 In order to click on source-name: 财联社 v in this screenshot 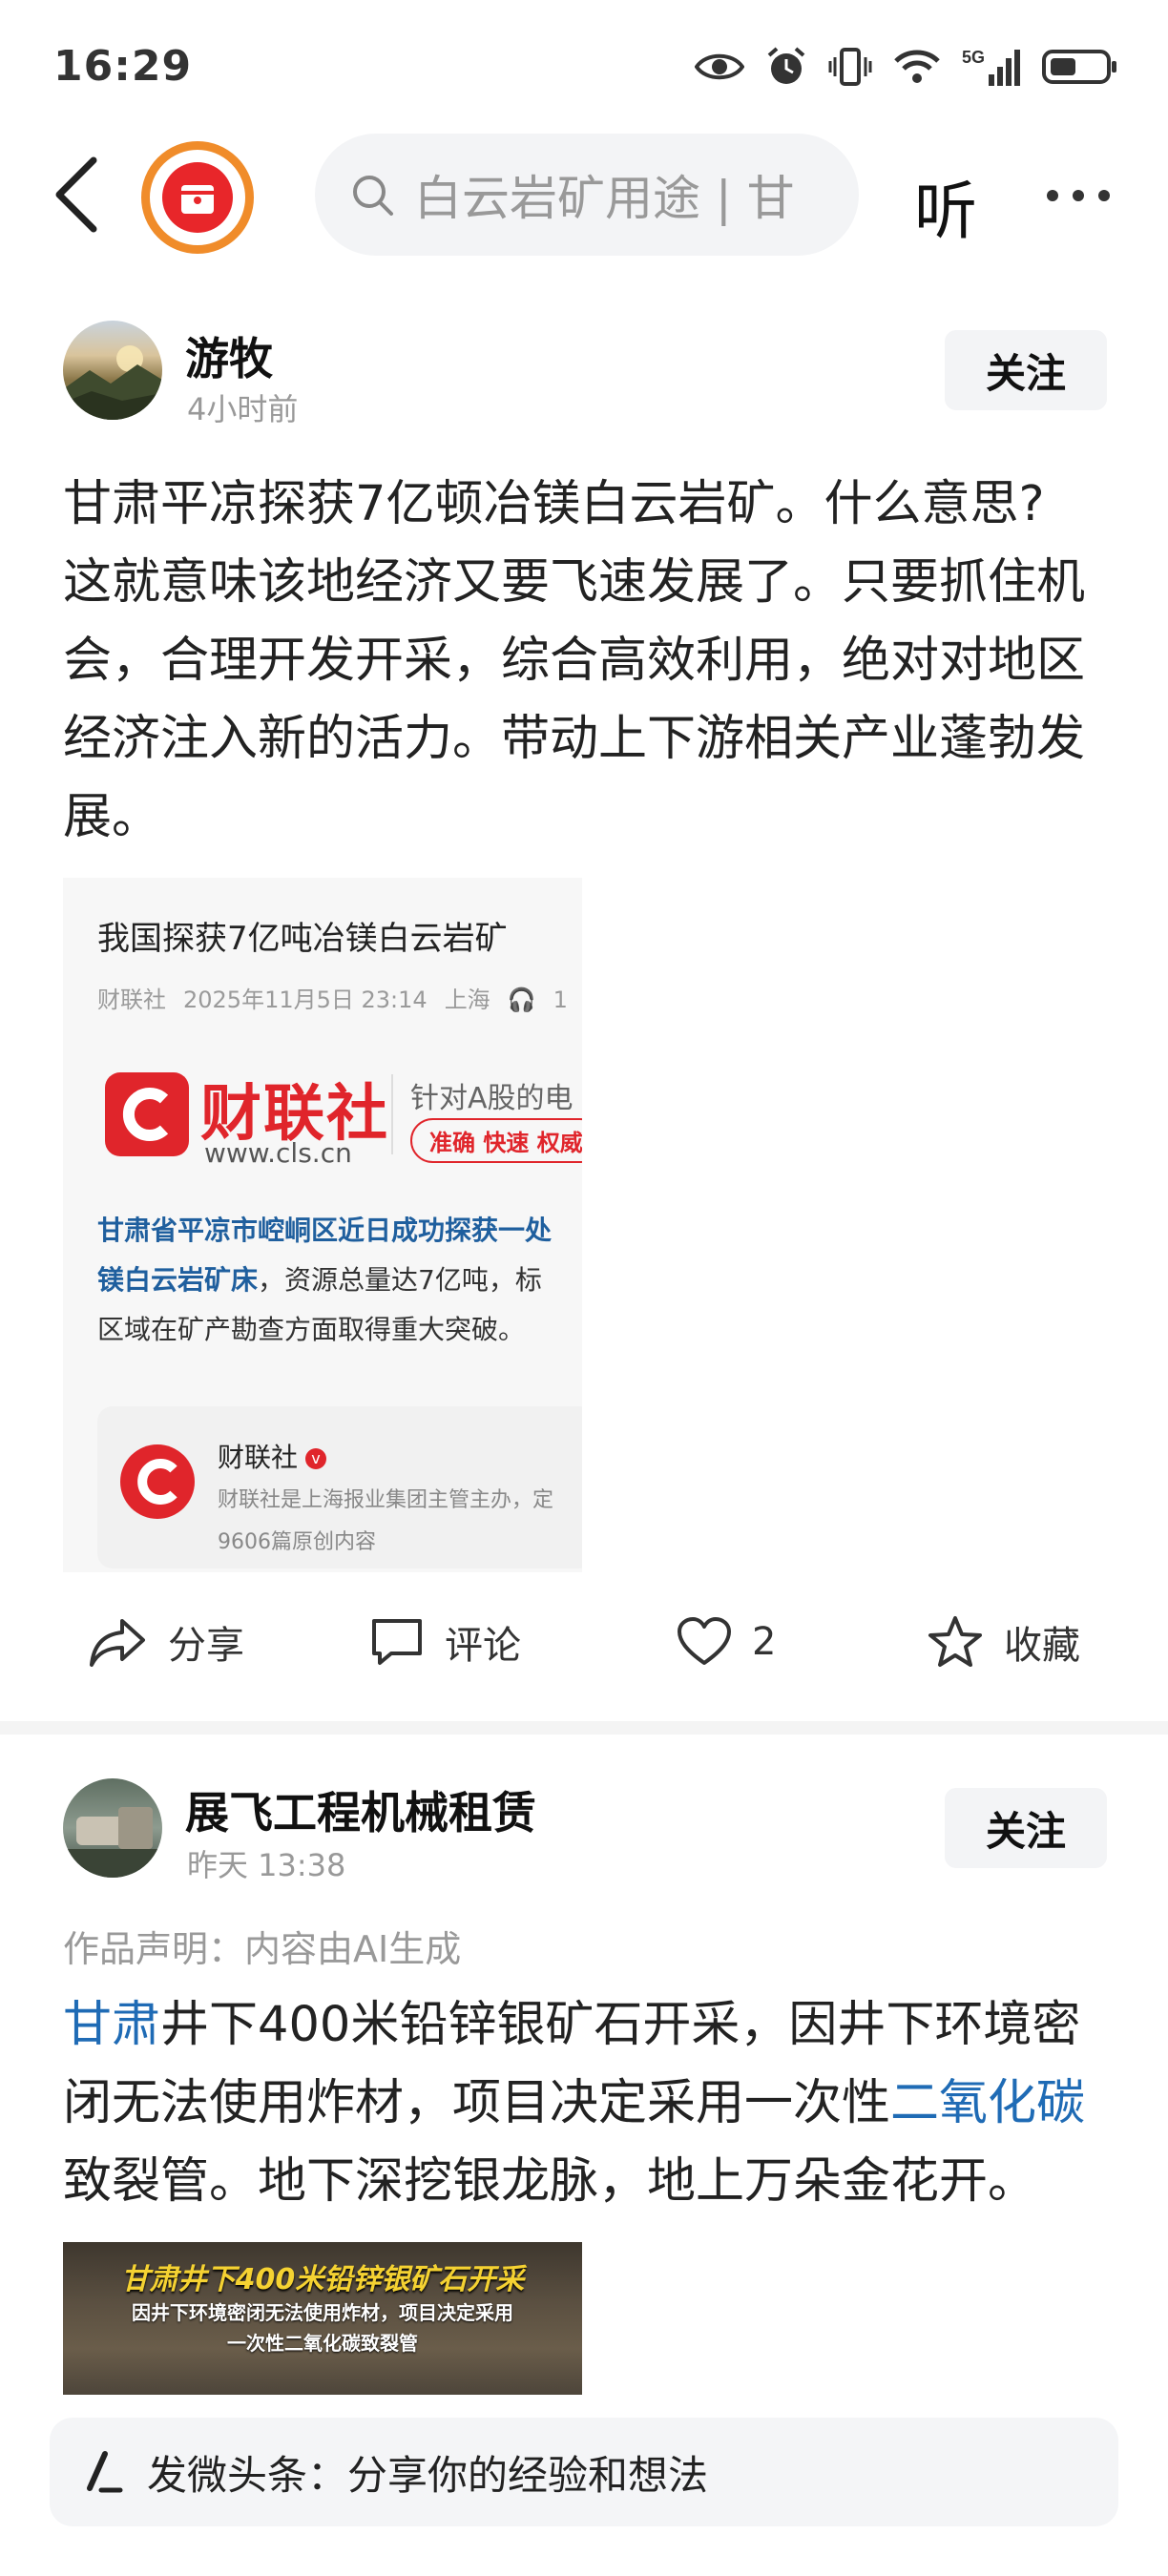, I will do `click(273, 1456)`.